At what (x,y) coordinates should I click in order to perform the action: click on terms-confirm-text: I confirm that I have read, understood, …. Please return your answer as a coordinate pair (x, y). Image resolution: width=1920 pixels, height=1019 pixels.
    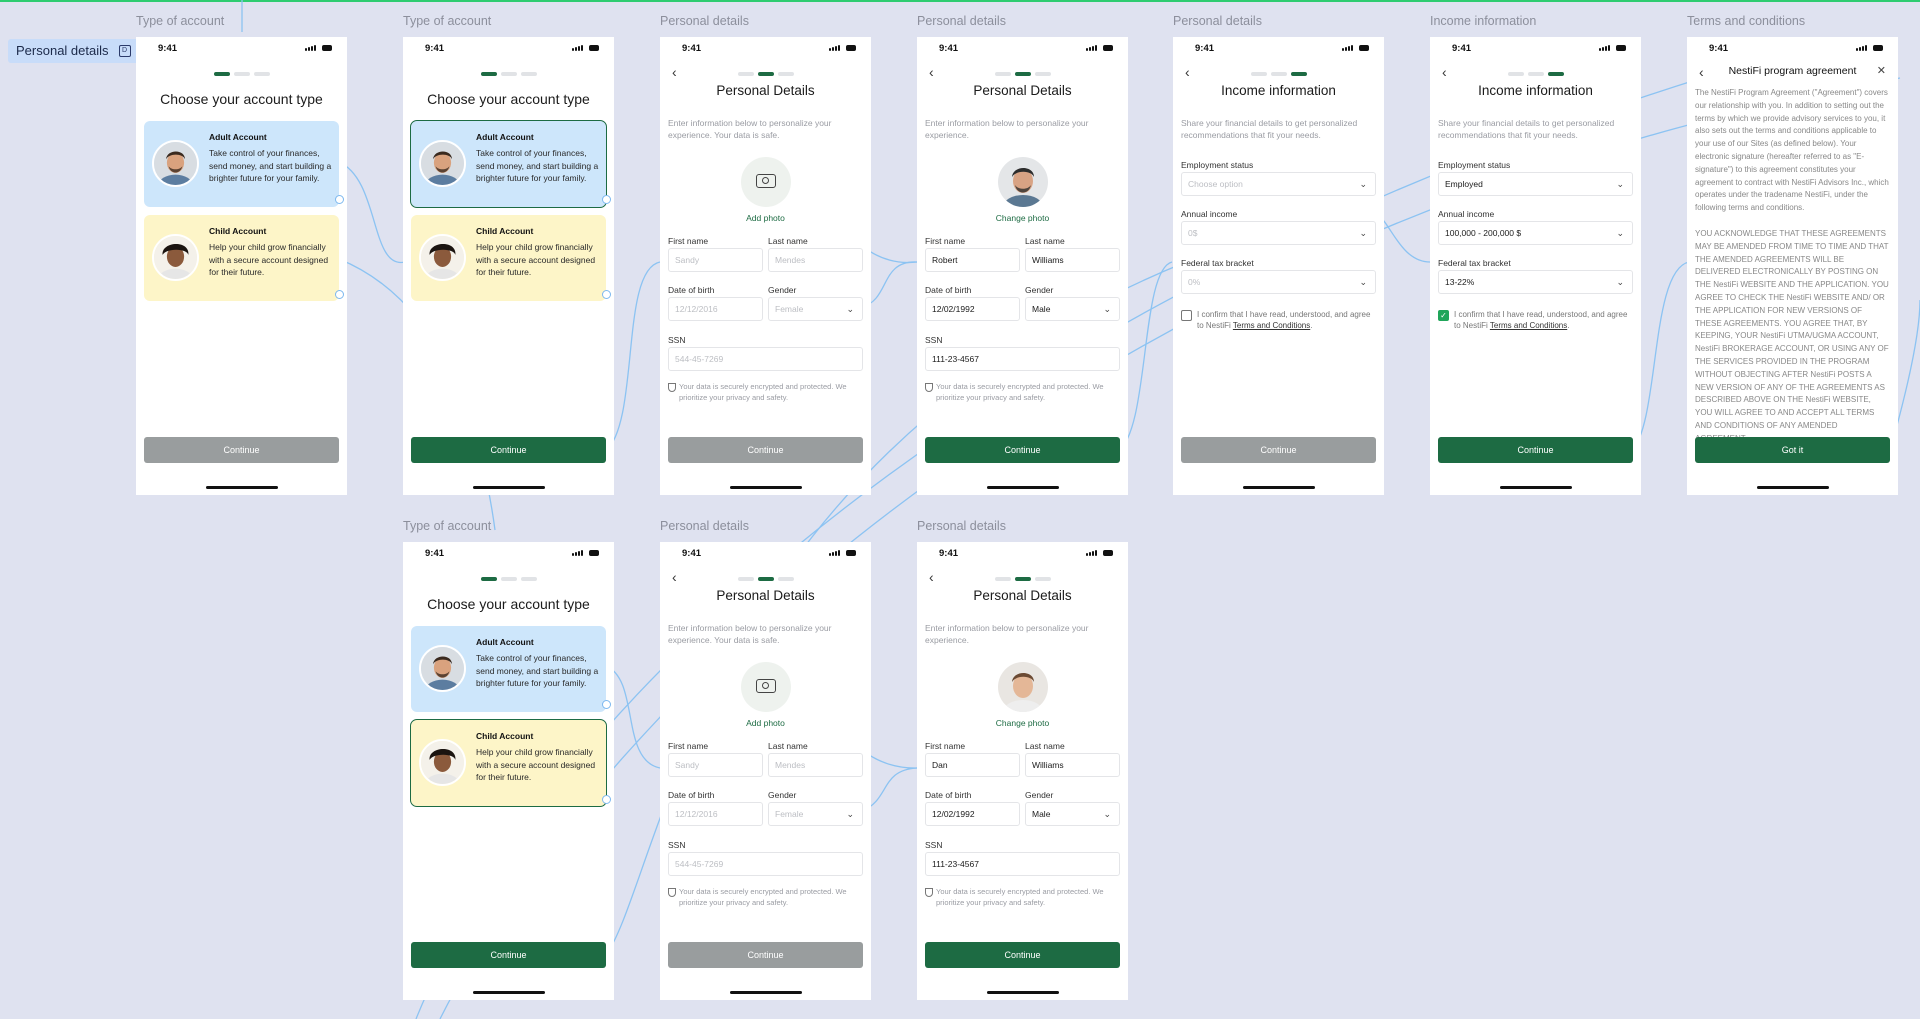
    Looking at the image, I should click on (1284, 320).